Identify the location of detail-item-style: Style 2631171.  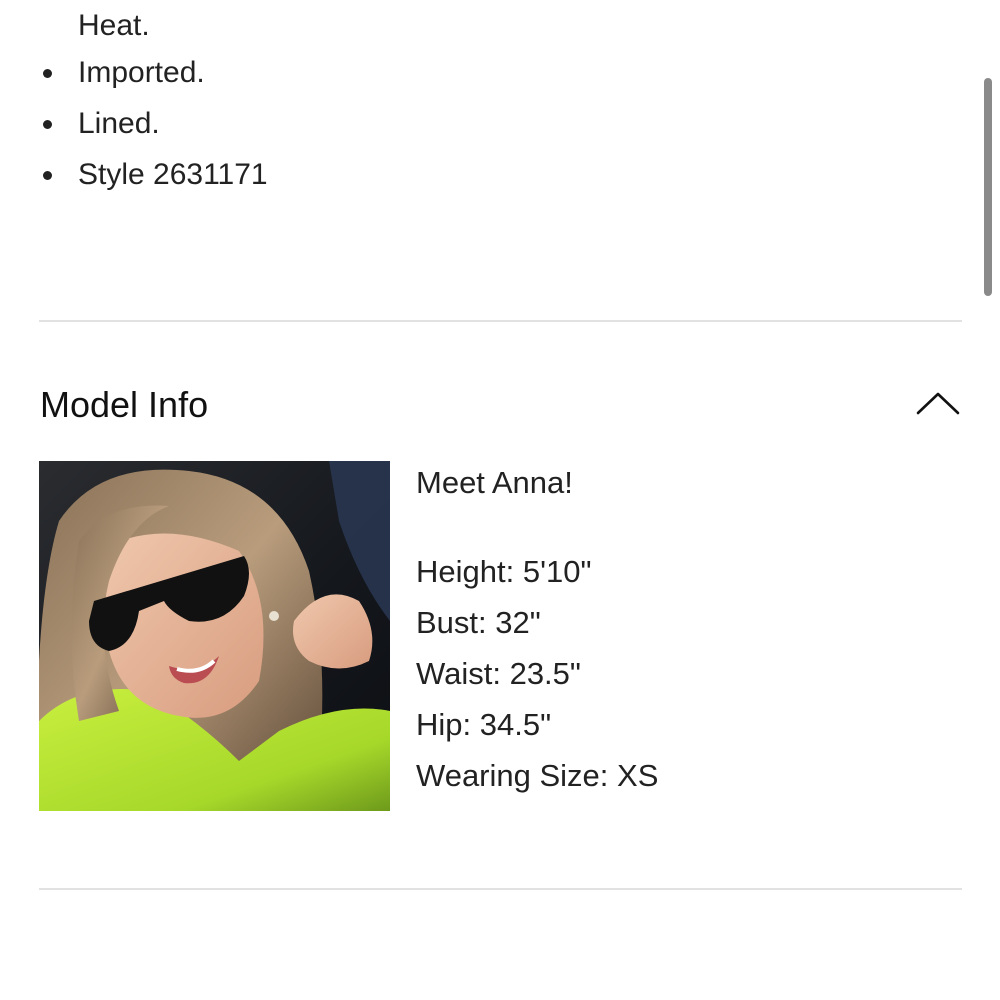
(450, 180).